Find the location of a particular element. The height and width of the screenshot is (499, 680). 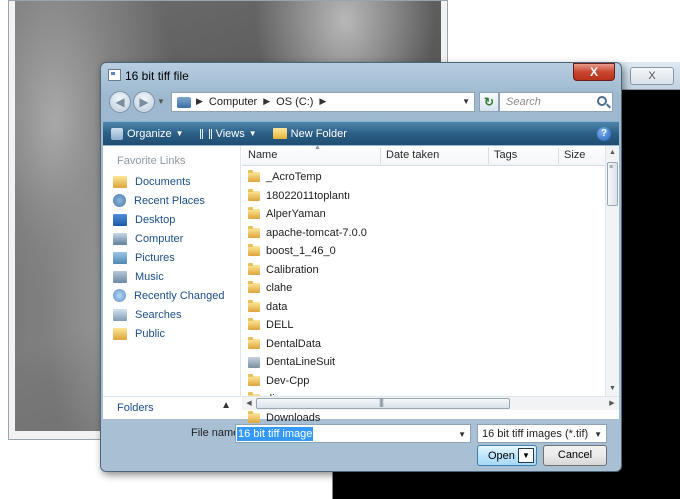

favorite-links-title: Favorite Links is located at coordinates (151, 161).